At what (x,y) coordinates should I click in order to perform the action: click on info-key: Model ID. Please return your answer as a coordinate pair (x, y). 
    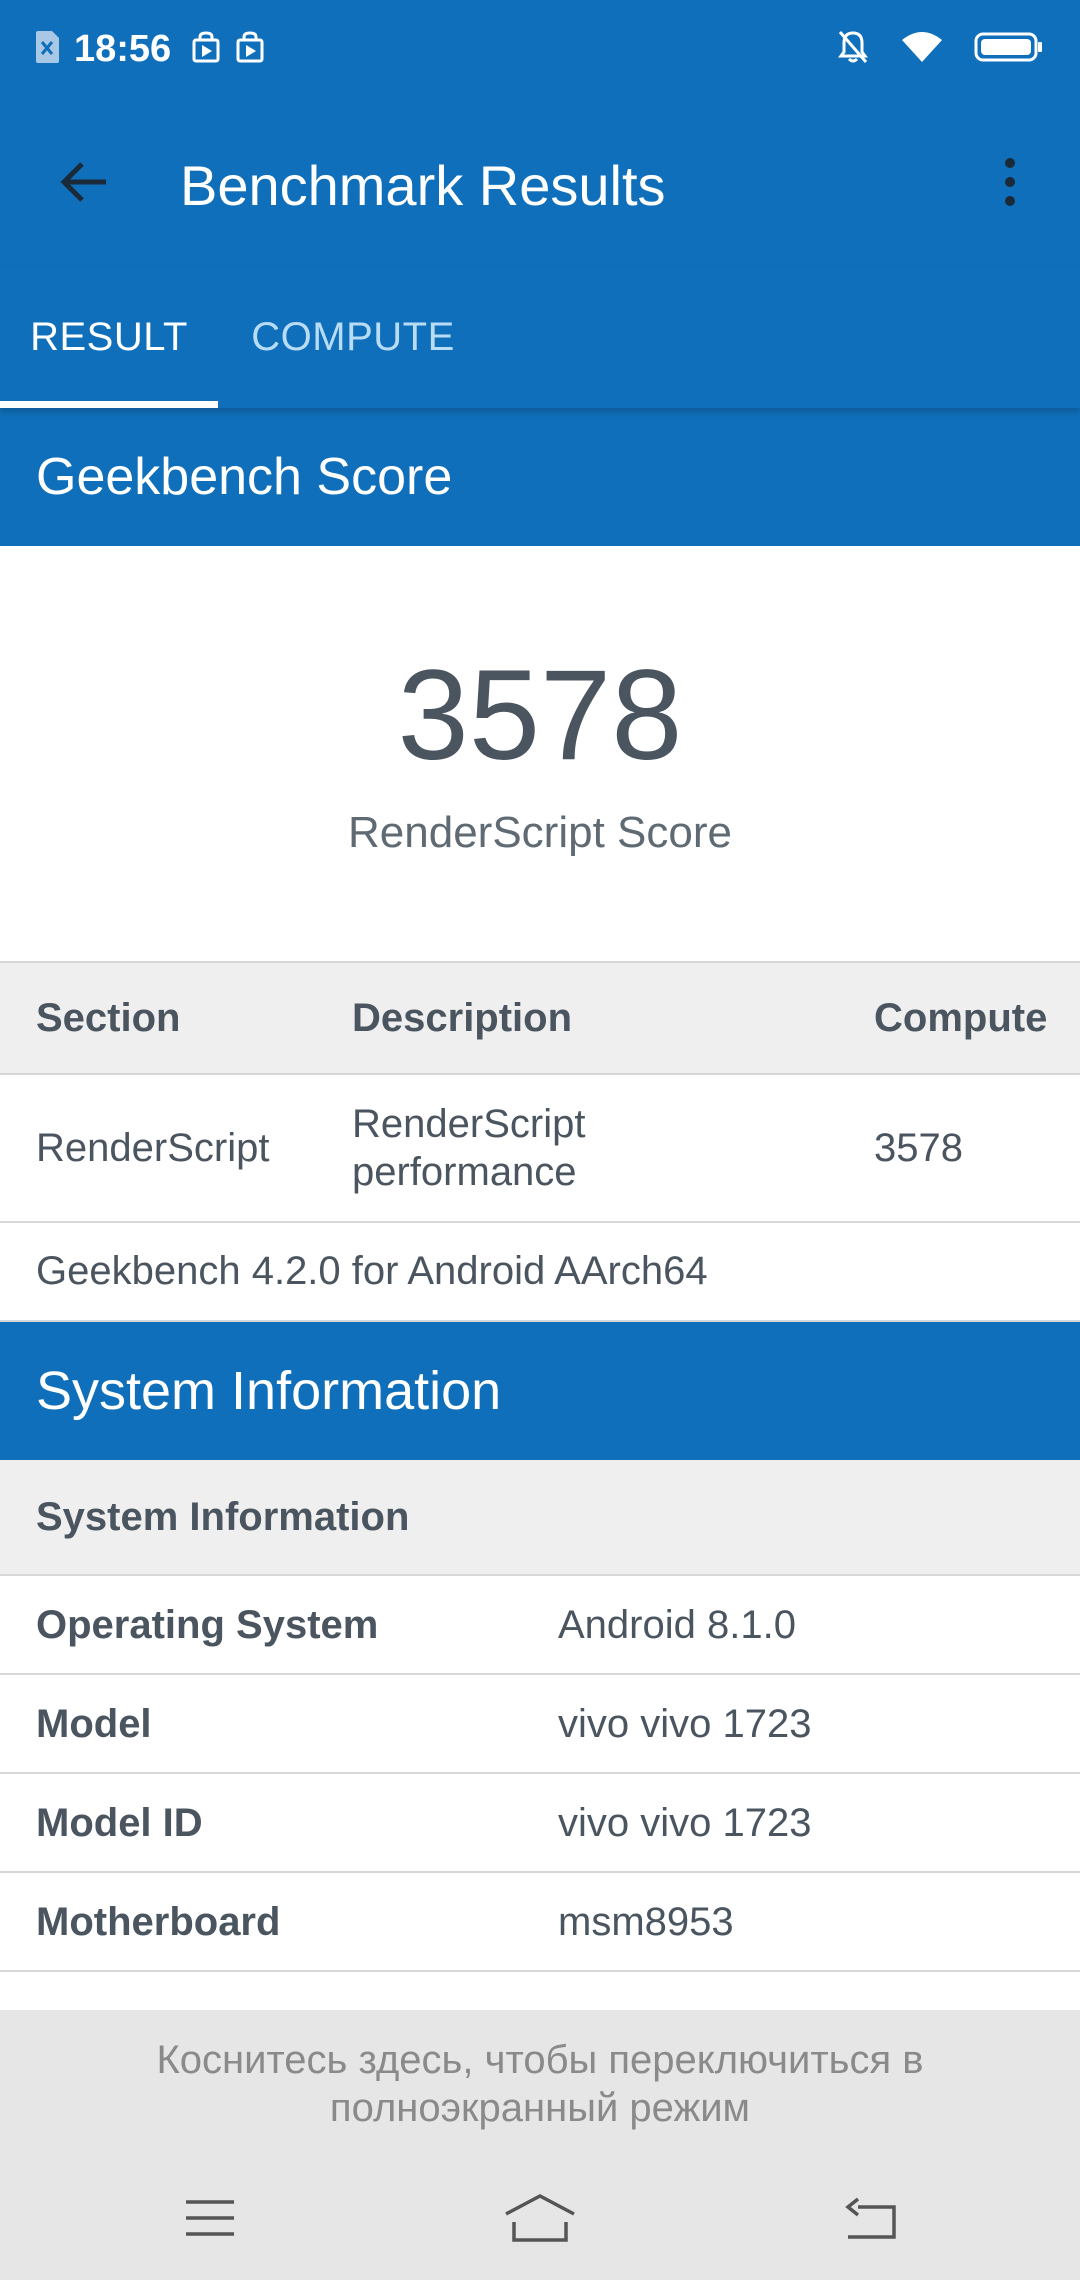
    Looking at the image, I should click on (119, 1823).